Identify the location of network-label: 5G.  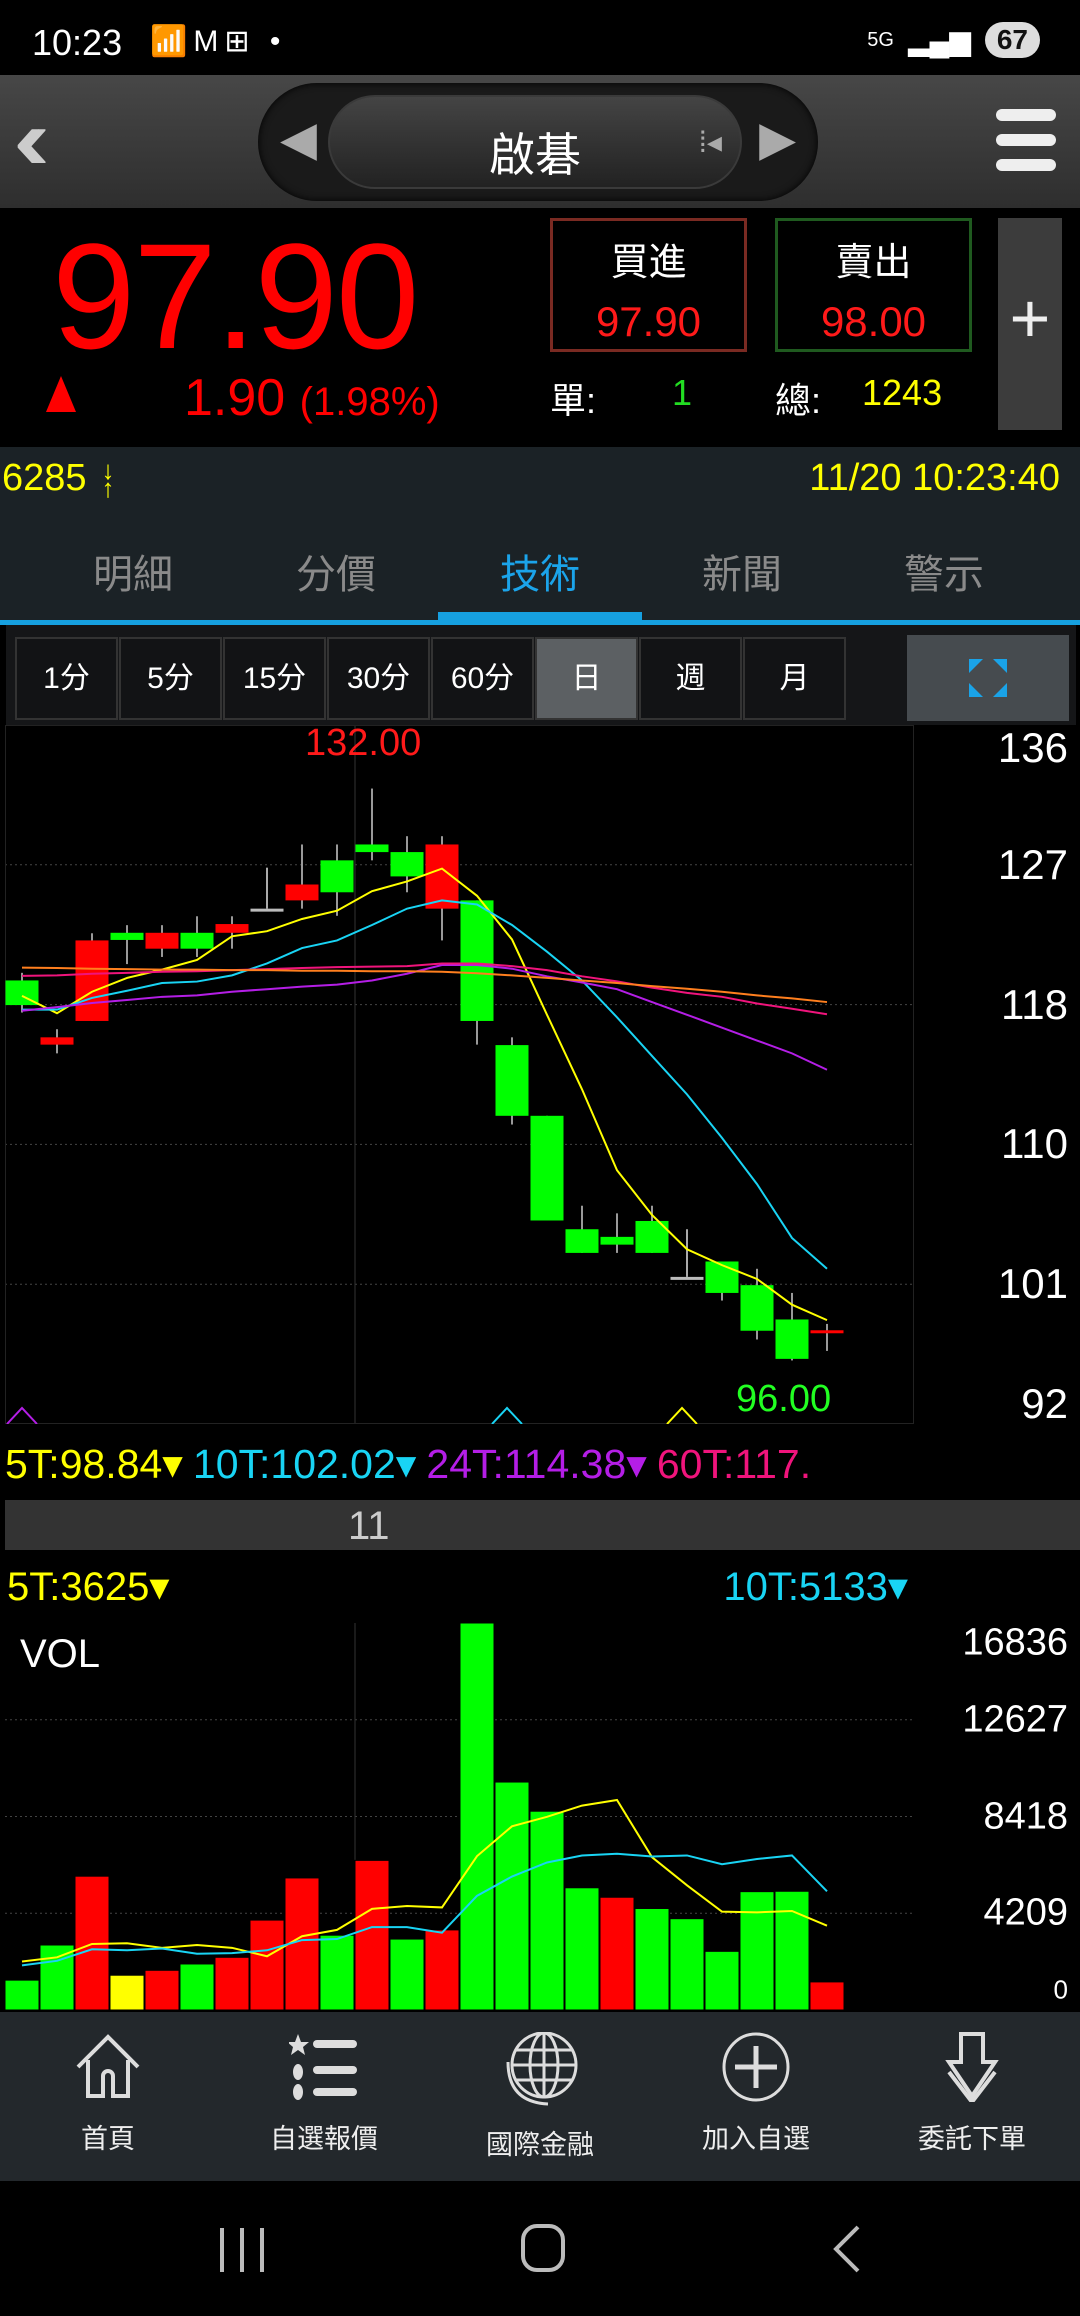
(880, 39).